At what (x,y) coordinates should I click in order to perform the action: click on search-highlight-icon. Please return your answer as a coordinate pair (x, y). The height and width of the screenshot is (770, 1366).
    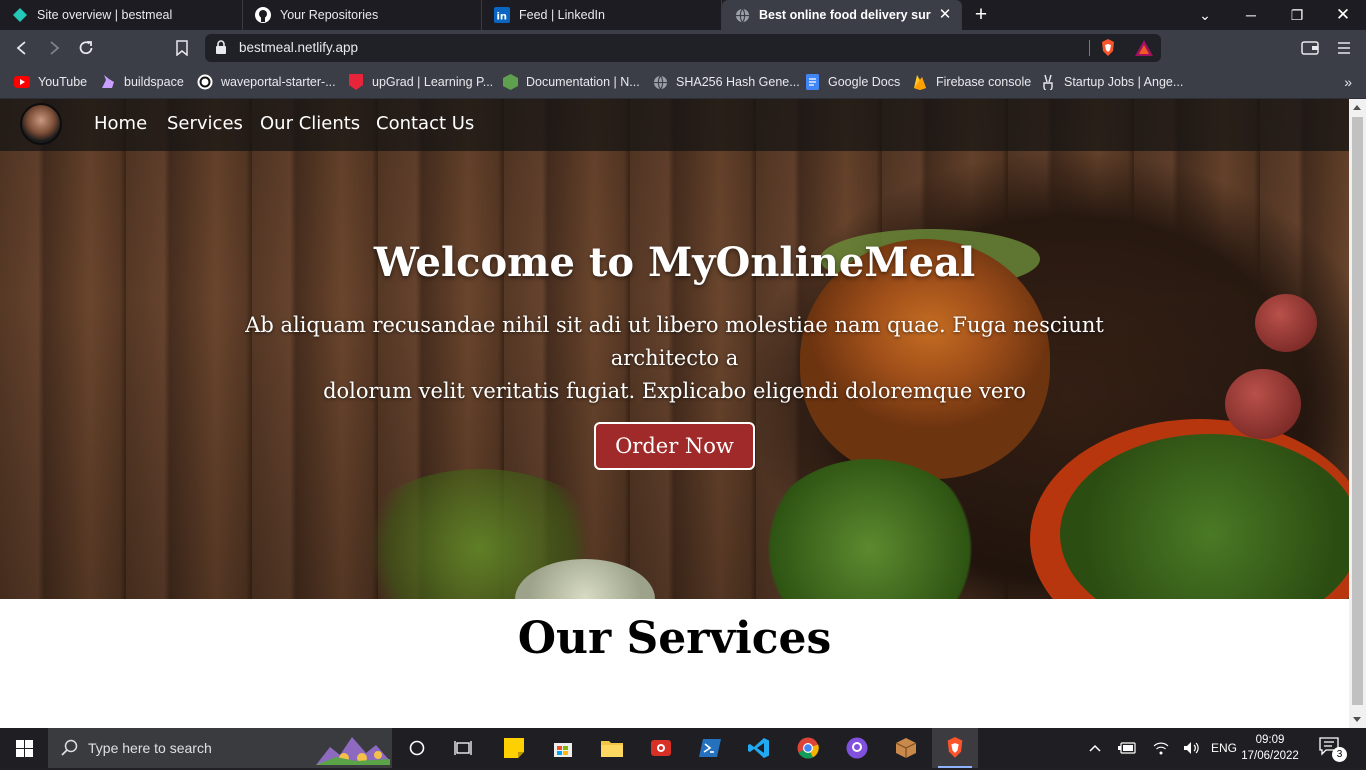
    Looking at the image, I should click on (353, 748).